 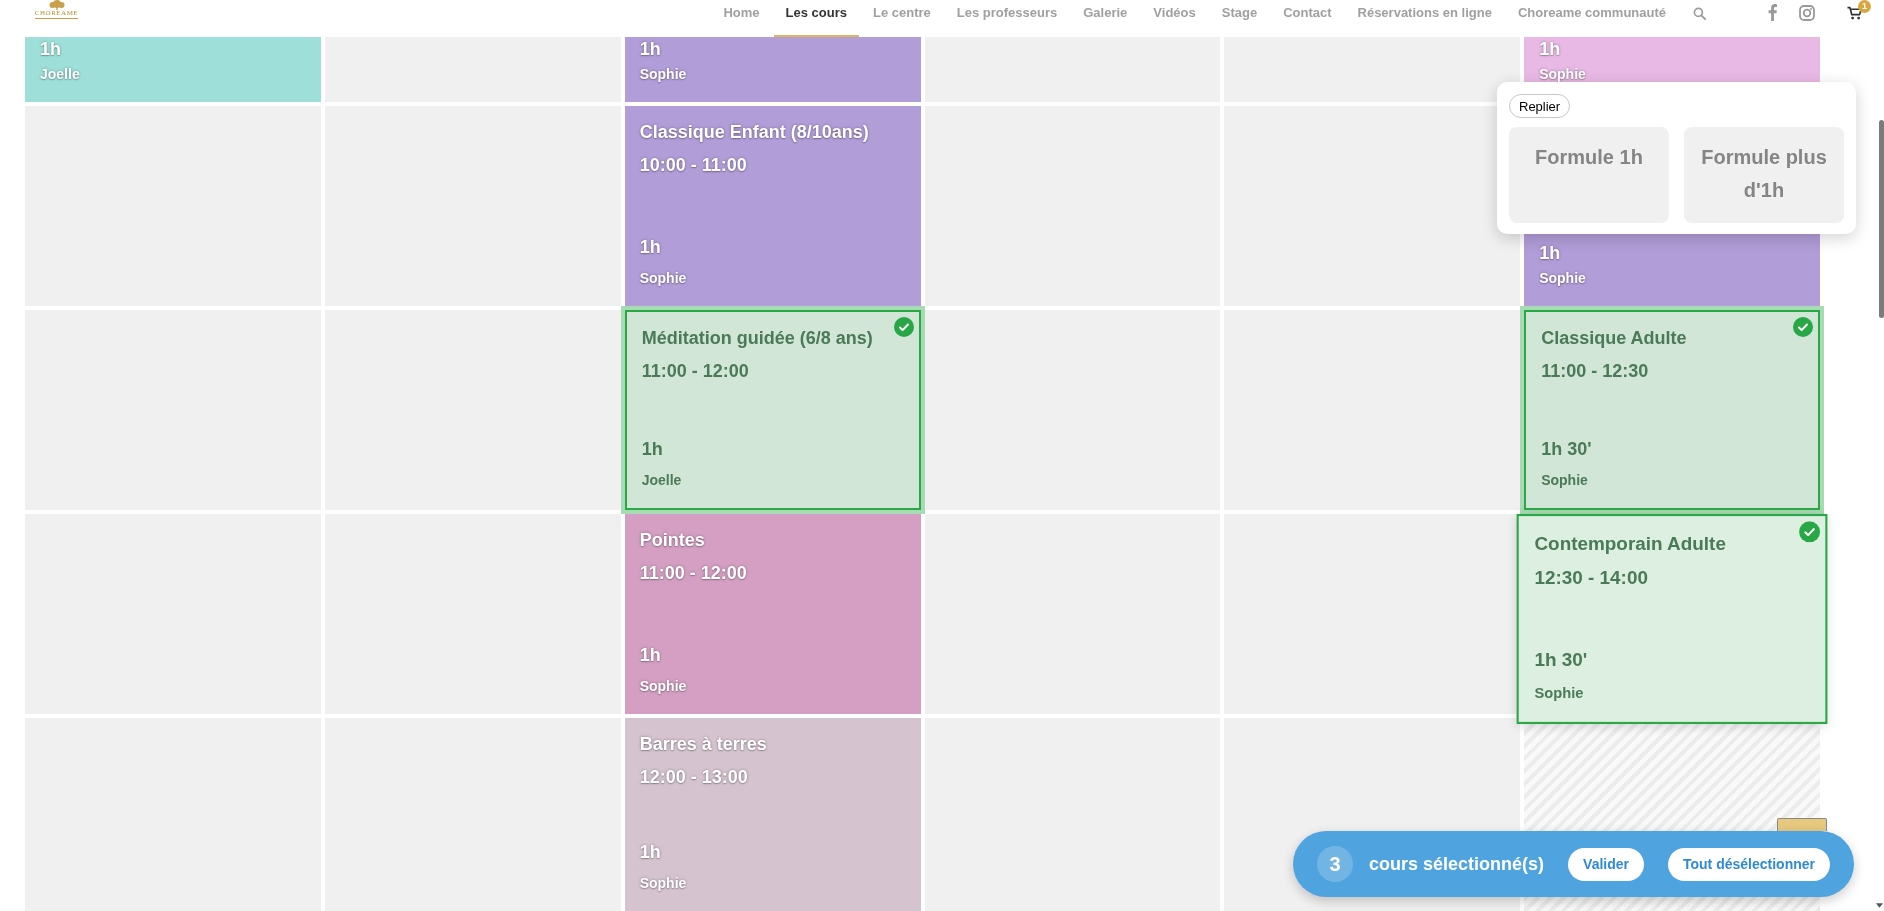 I want to click on scrollbar-thumb, so click(x=1881, y=219).